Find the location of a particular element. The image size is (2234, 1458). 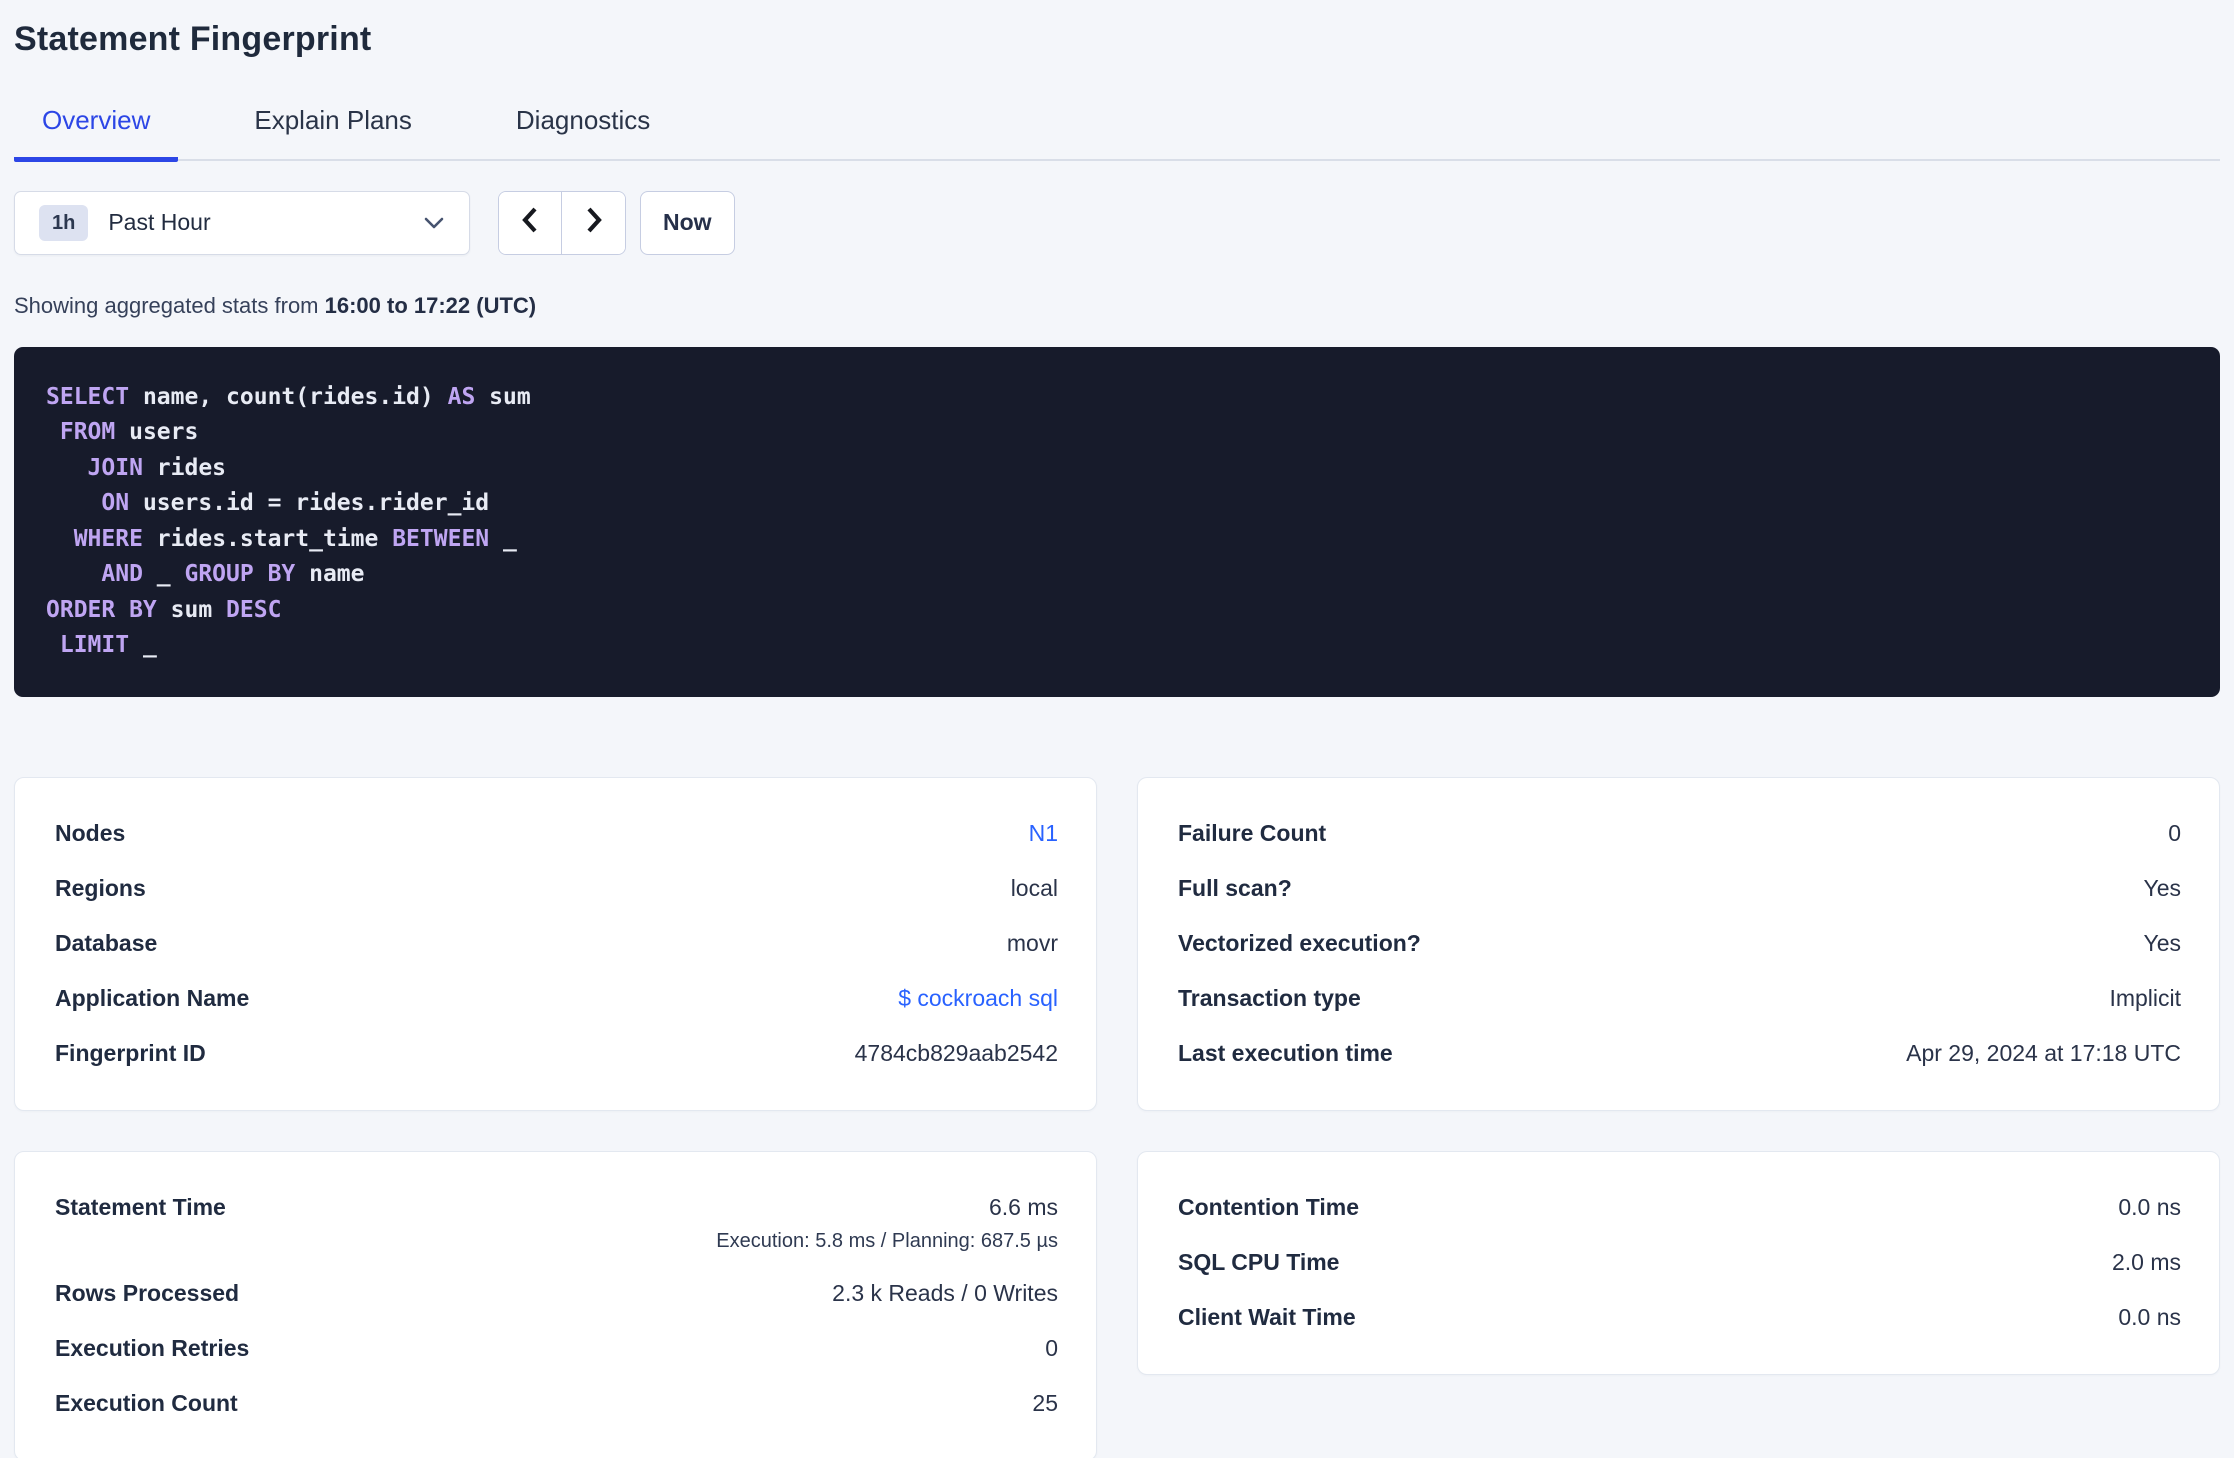

next-time-button is located at coordinates (593, 222).